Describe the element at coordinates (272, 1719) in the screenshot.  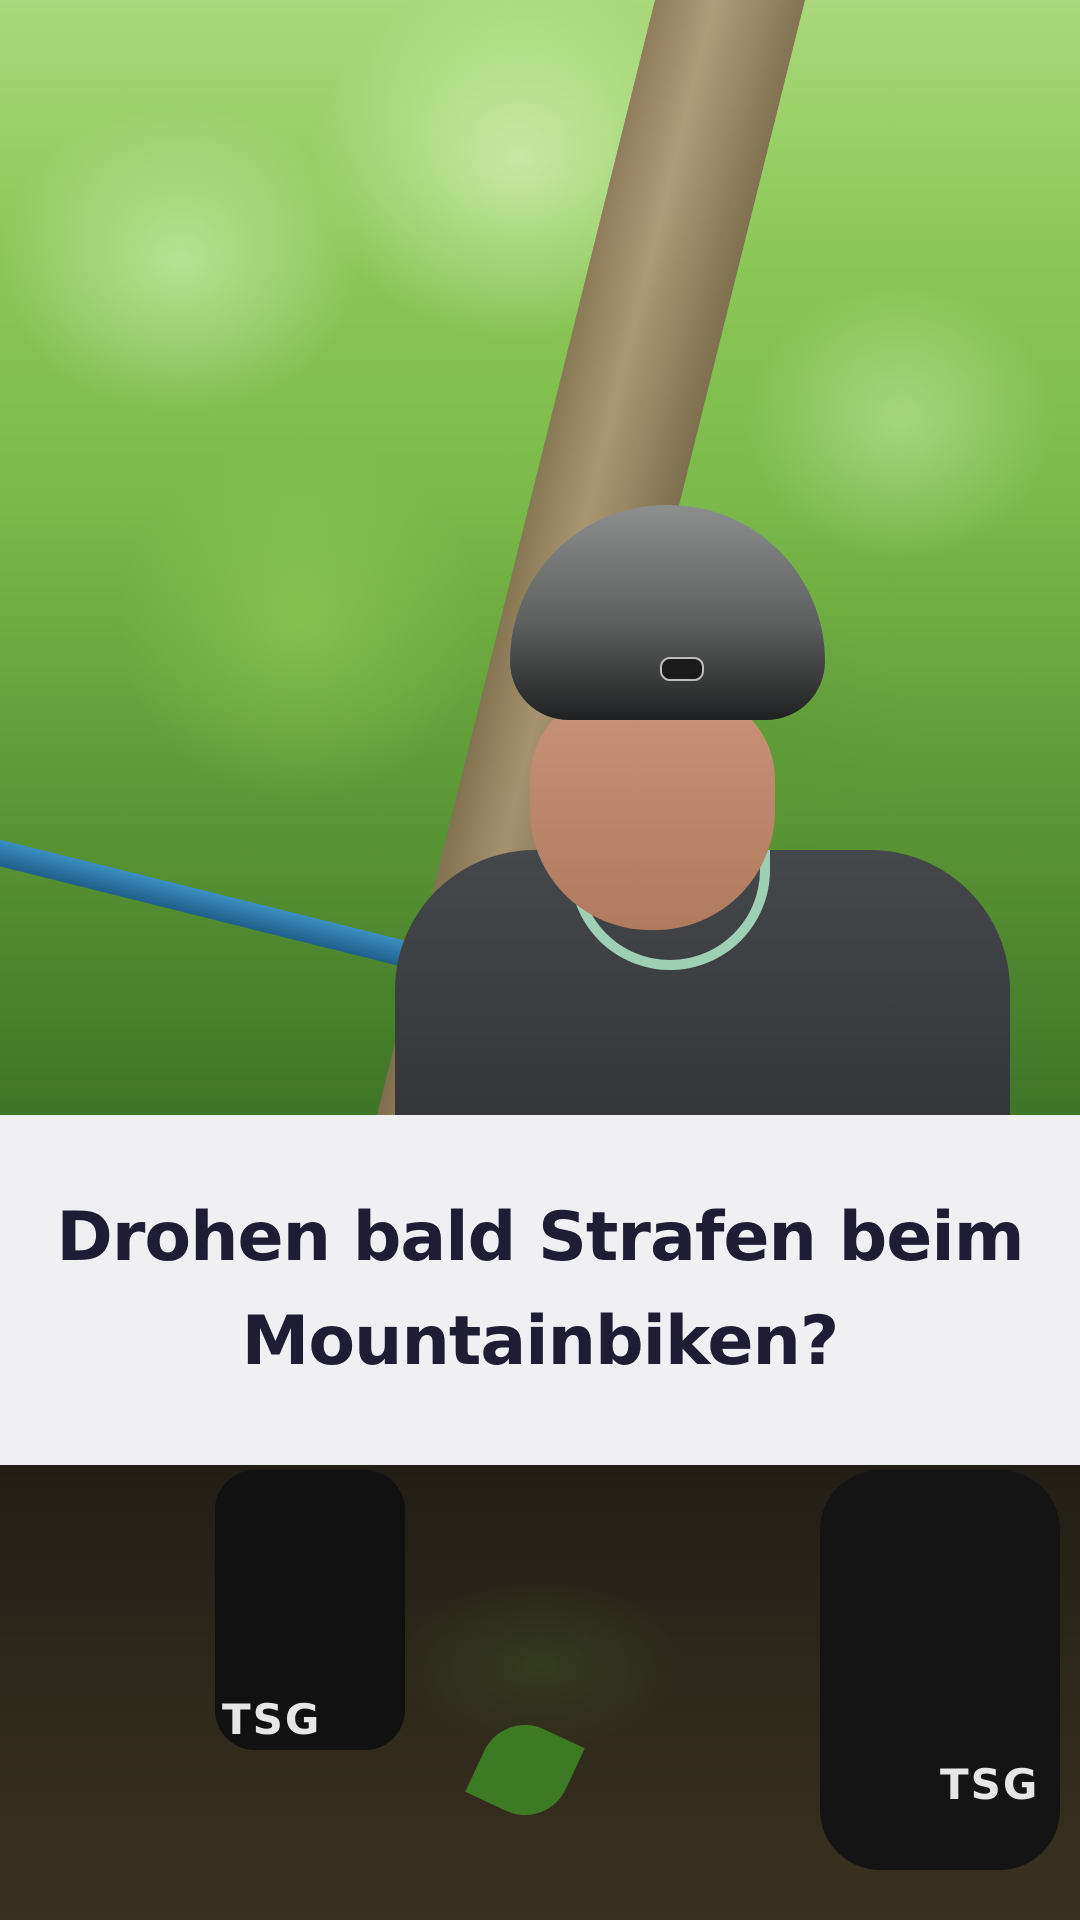
I see `kneepad-brand-left: TSG` at that location.